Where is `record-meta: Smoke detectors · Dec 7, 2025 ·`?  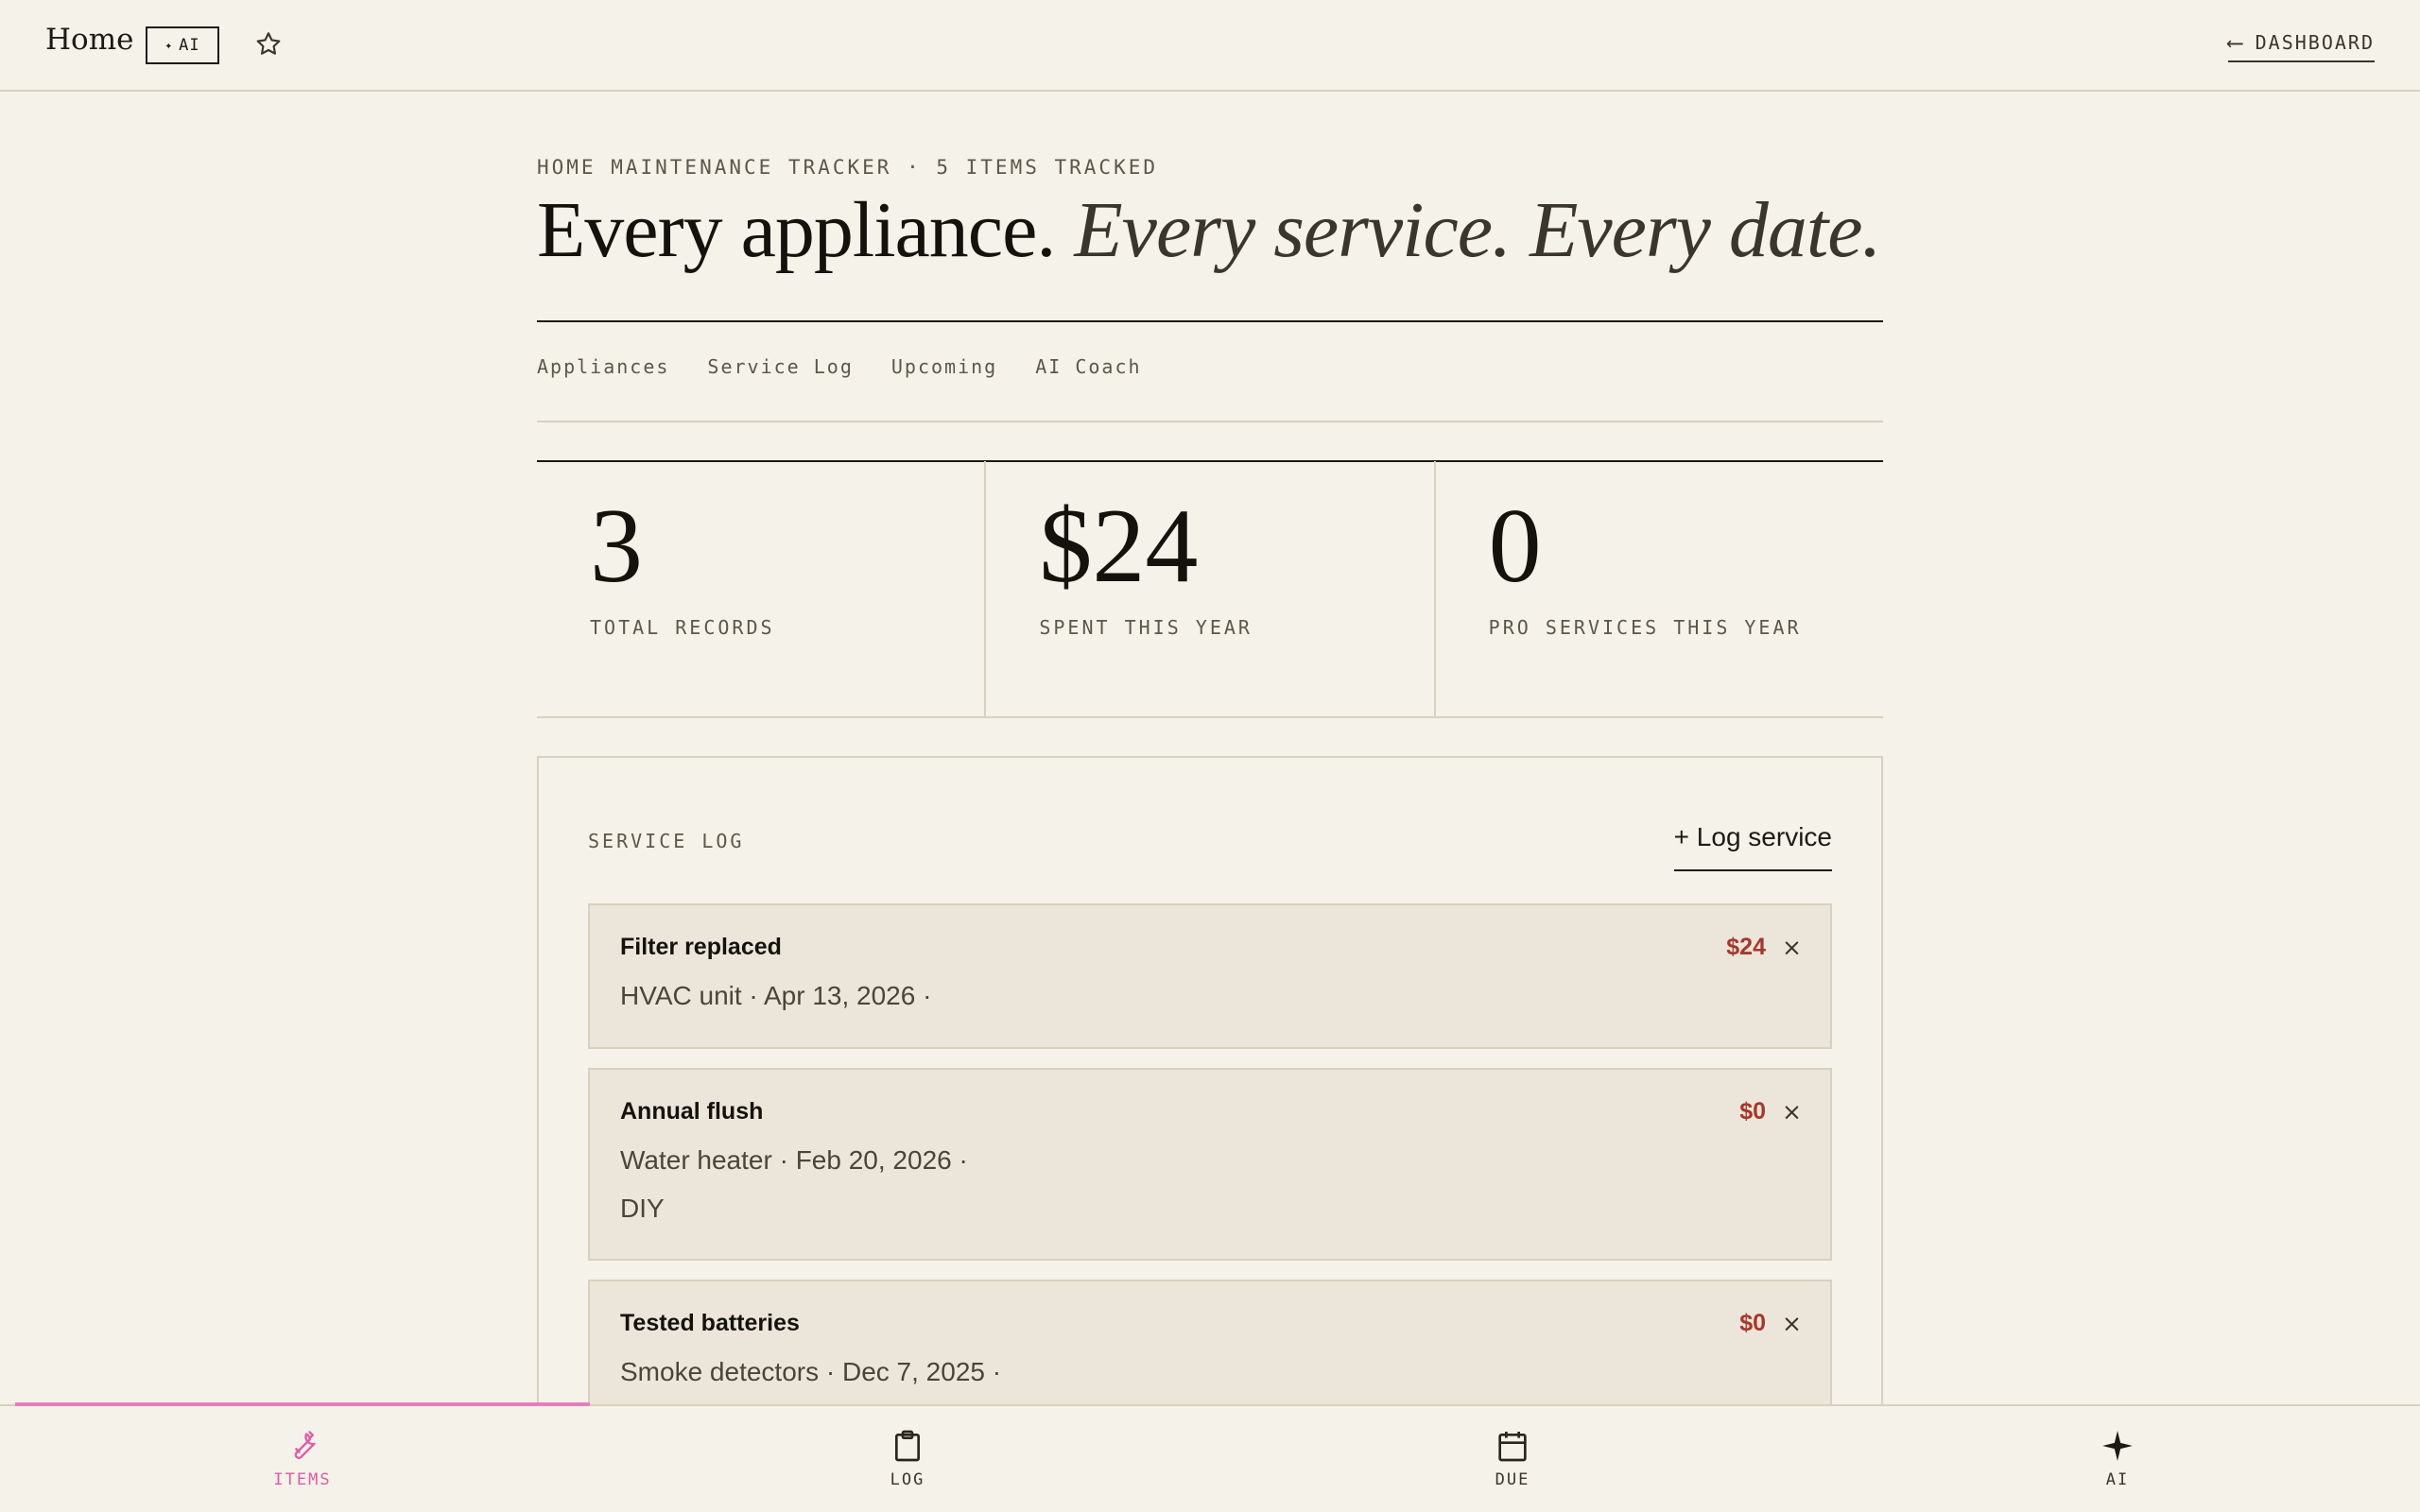 record-meta: Smoke detectors · Dec 7, 2025 · is located at coordinates (811, 1371).